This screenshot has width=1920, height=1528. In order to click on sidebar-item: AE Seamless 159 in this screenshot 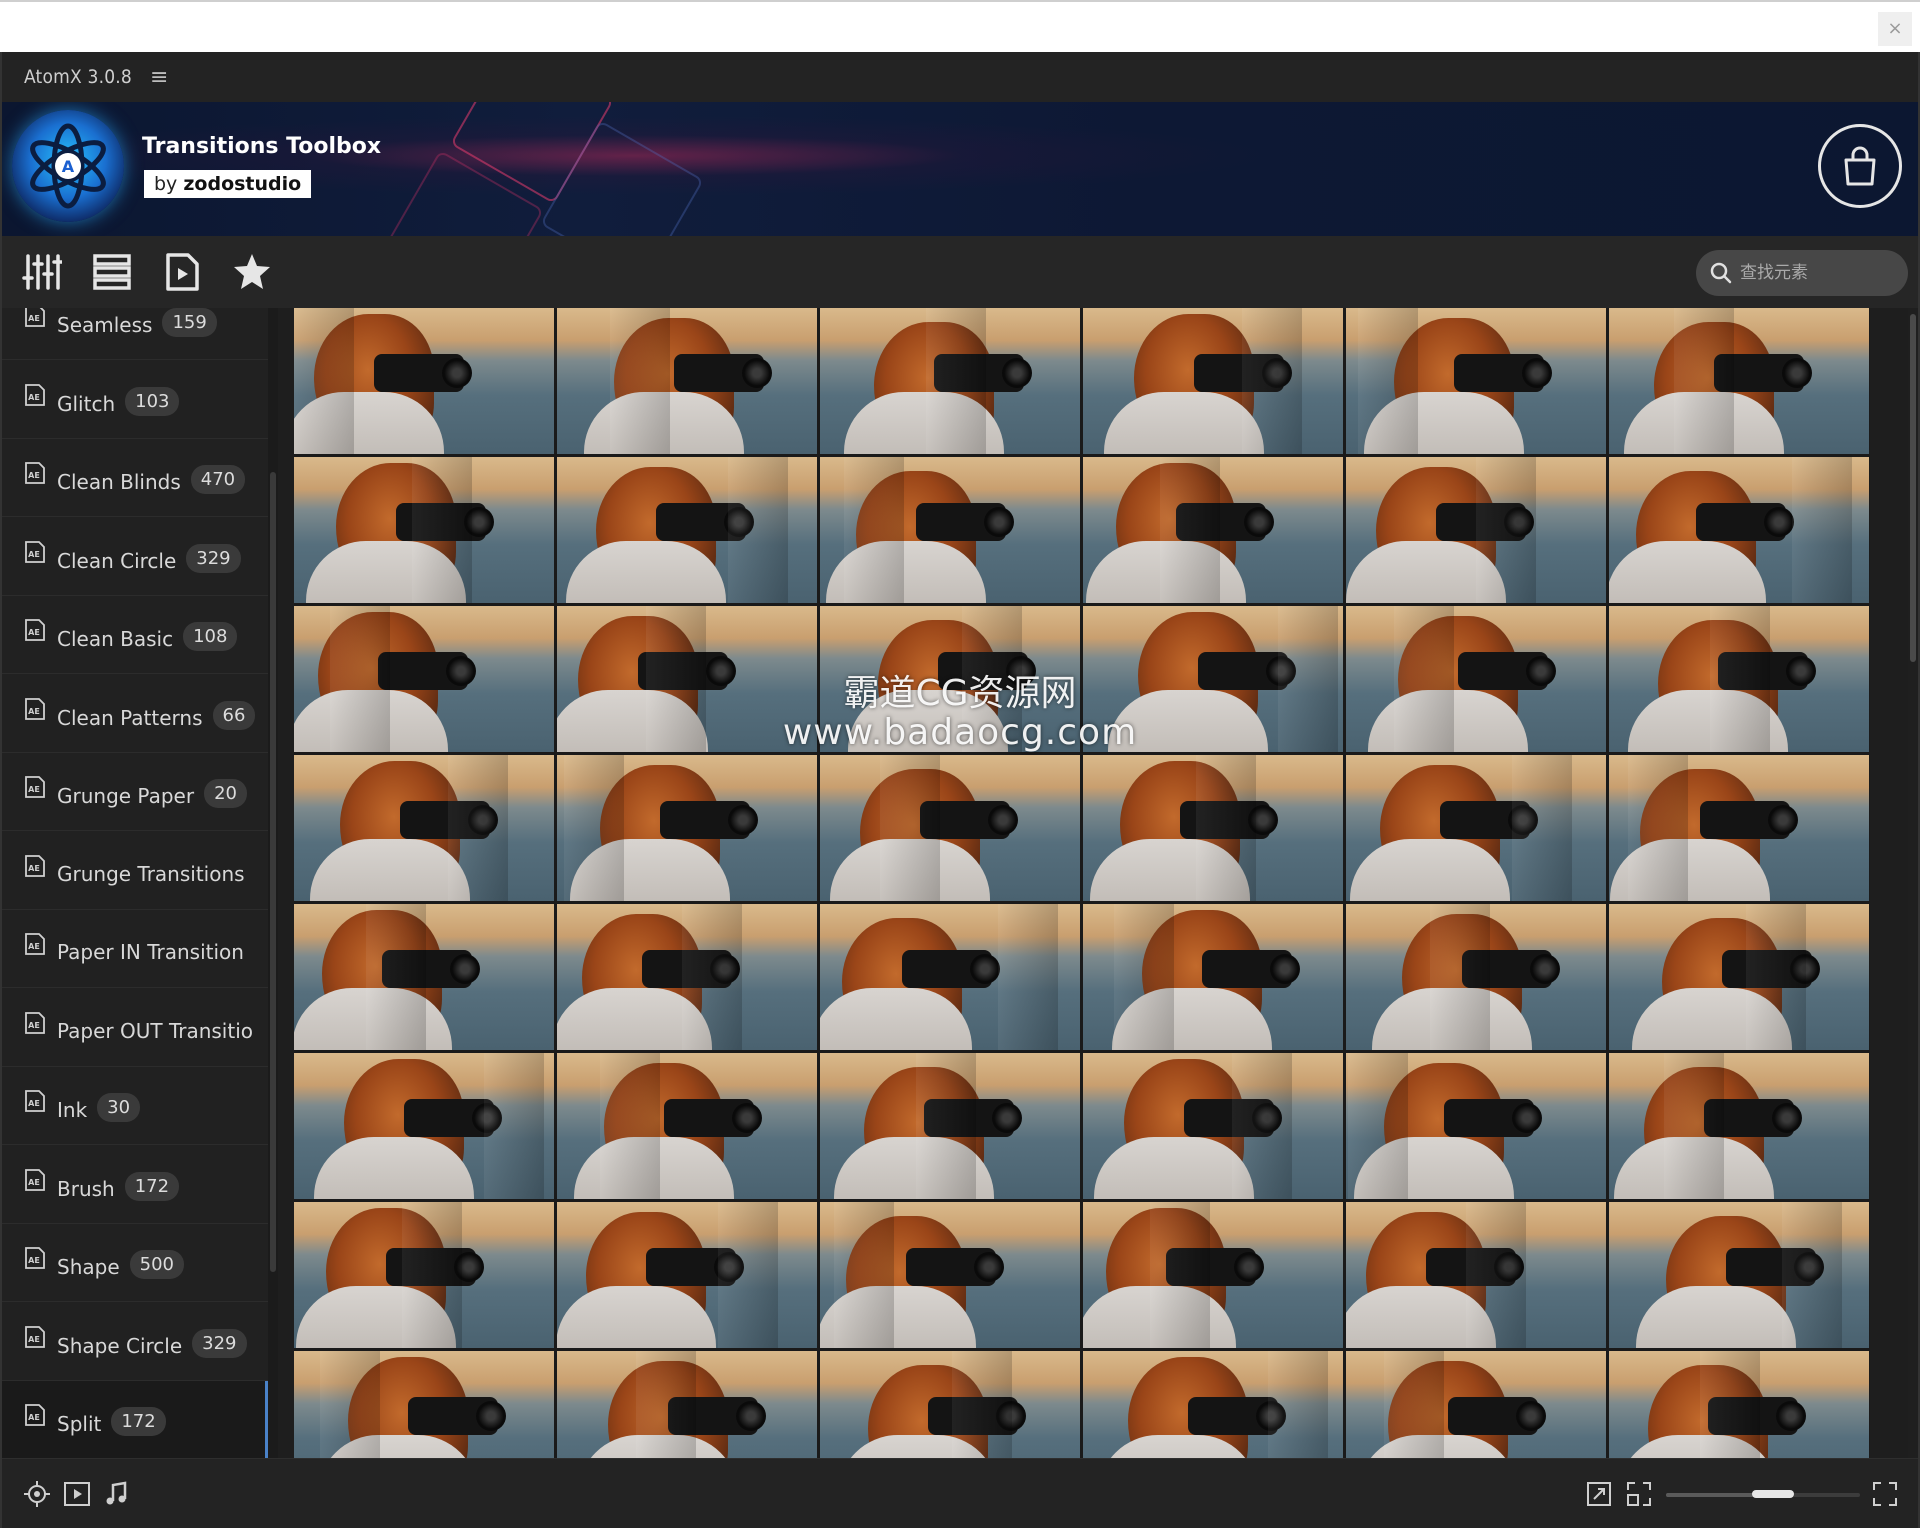, I will do `click(135, 334)`.